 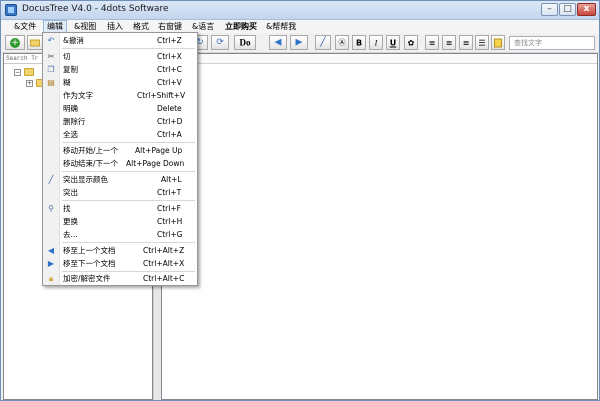 I want to click on bold-button: B, so click(x=359, y=42).